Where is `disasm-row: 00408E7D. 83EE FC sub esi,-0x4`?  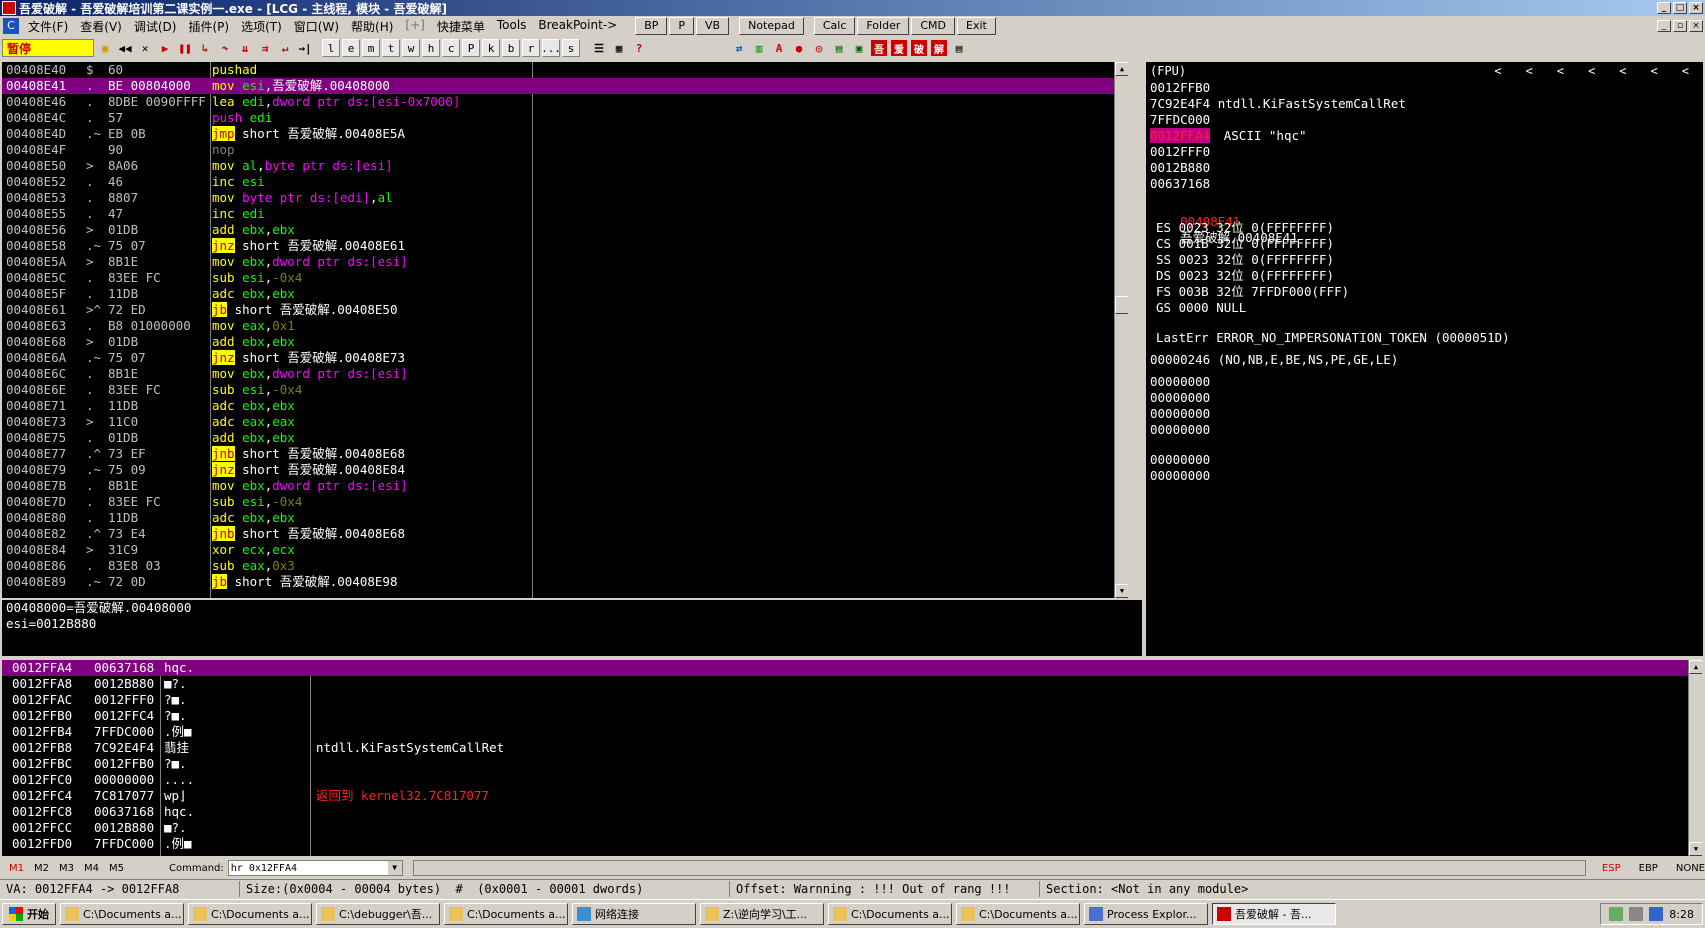 disasm-row: 00408E7D. 83EE FC sub esi,-0x4 is located at coordinates (565, 502).